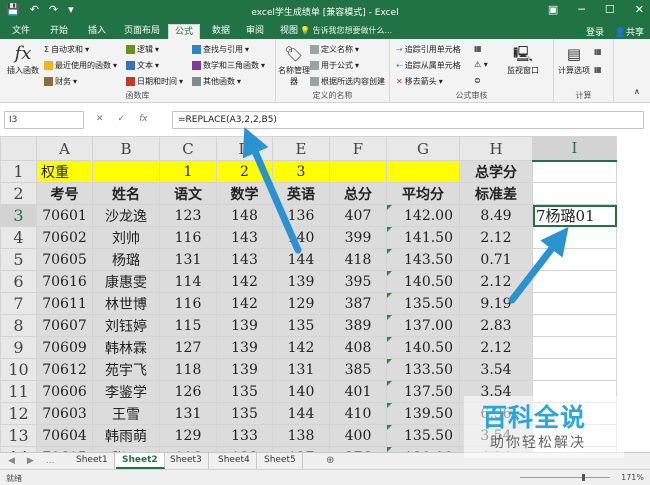  Describe the element at coordinates (301, 171) in the screenshot. I see `cell: 3` at that location.